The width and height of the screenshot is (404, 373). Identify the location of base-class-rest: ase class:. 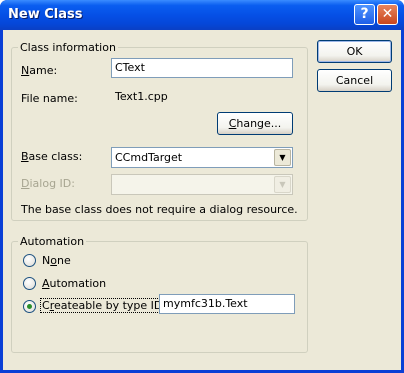
(55, 156).